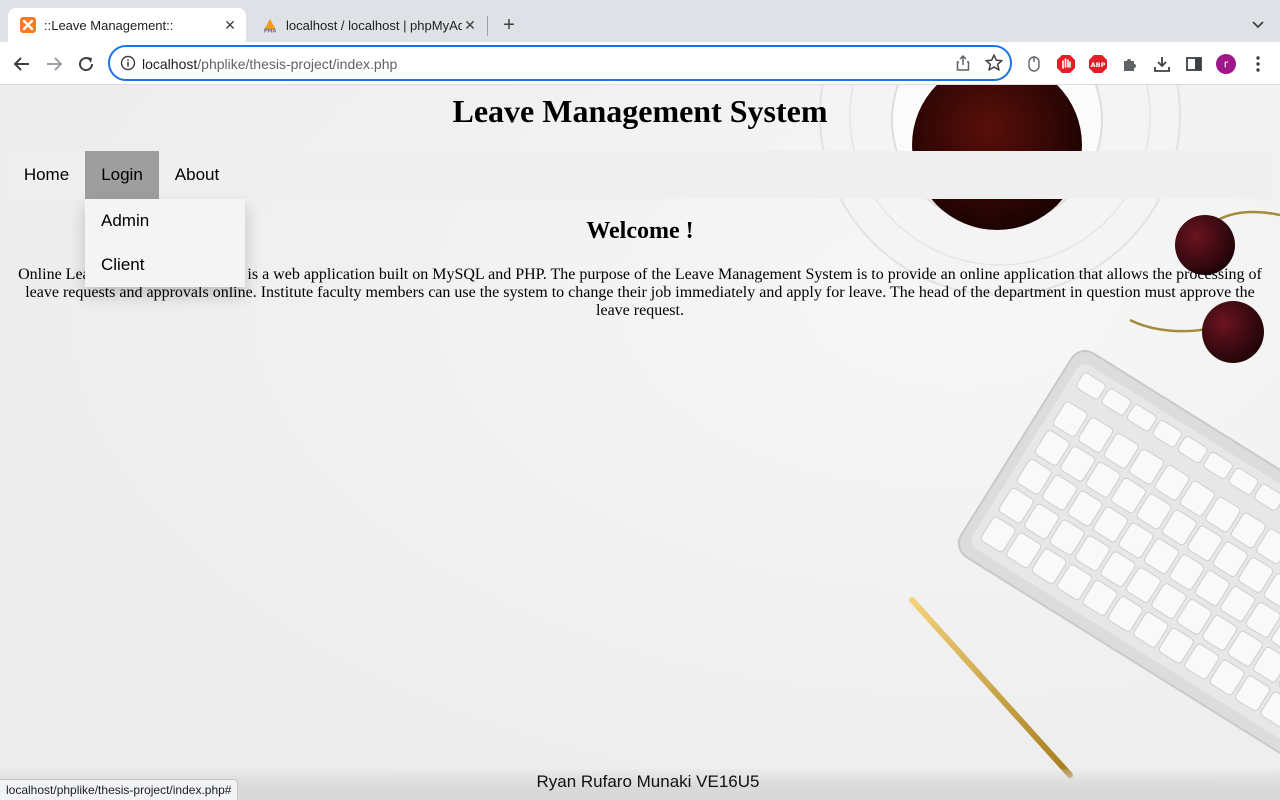  I want to click on main-navbar: Home Login About, so click(640, 175).